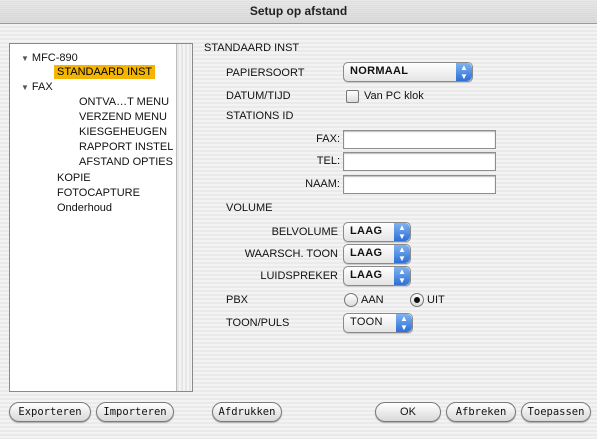 The width and height of the screenshot is (597, 439). I want to click on tree-item-kiesgeheugen: KIESGEHEUGEN, so click(123, 132).